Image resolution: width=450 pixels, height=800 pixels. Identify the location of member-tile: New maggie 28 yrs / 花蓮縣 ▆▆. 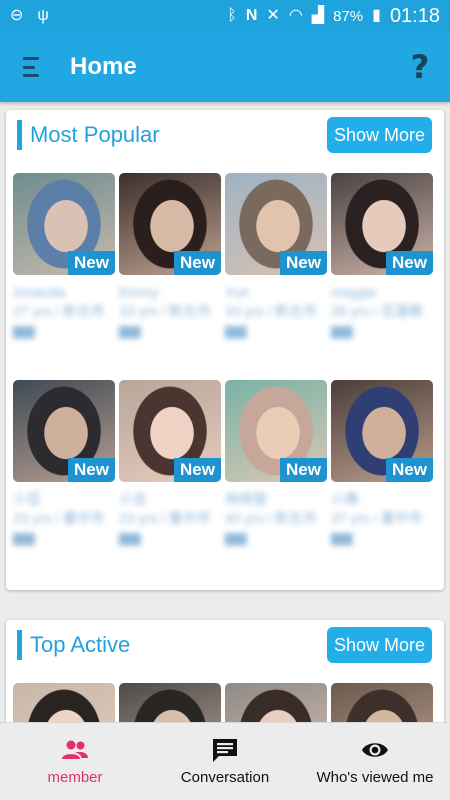
(382, 256).